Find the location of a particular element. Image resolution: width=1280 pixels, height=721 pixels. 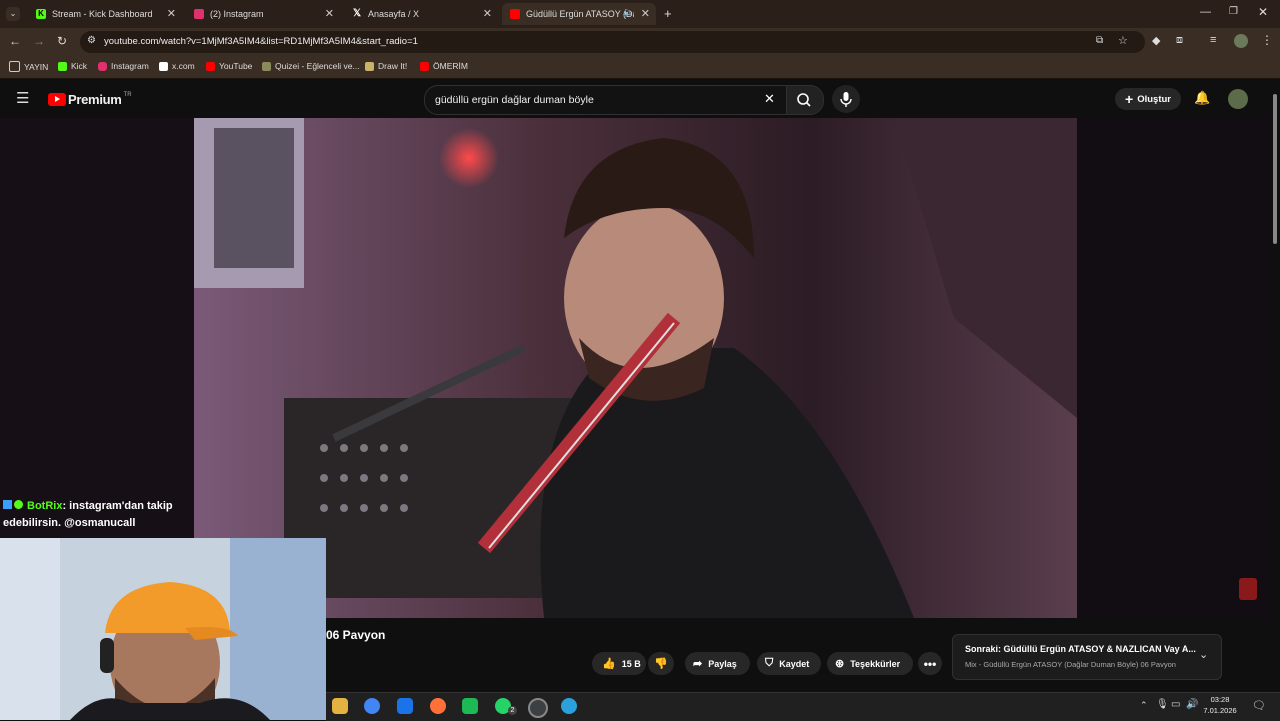

tray-chevron-up-icon: ⌃ is located at coordinates (1144, 705).